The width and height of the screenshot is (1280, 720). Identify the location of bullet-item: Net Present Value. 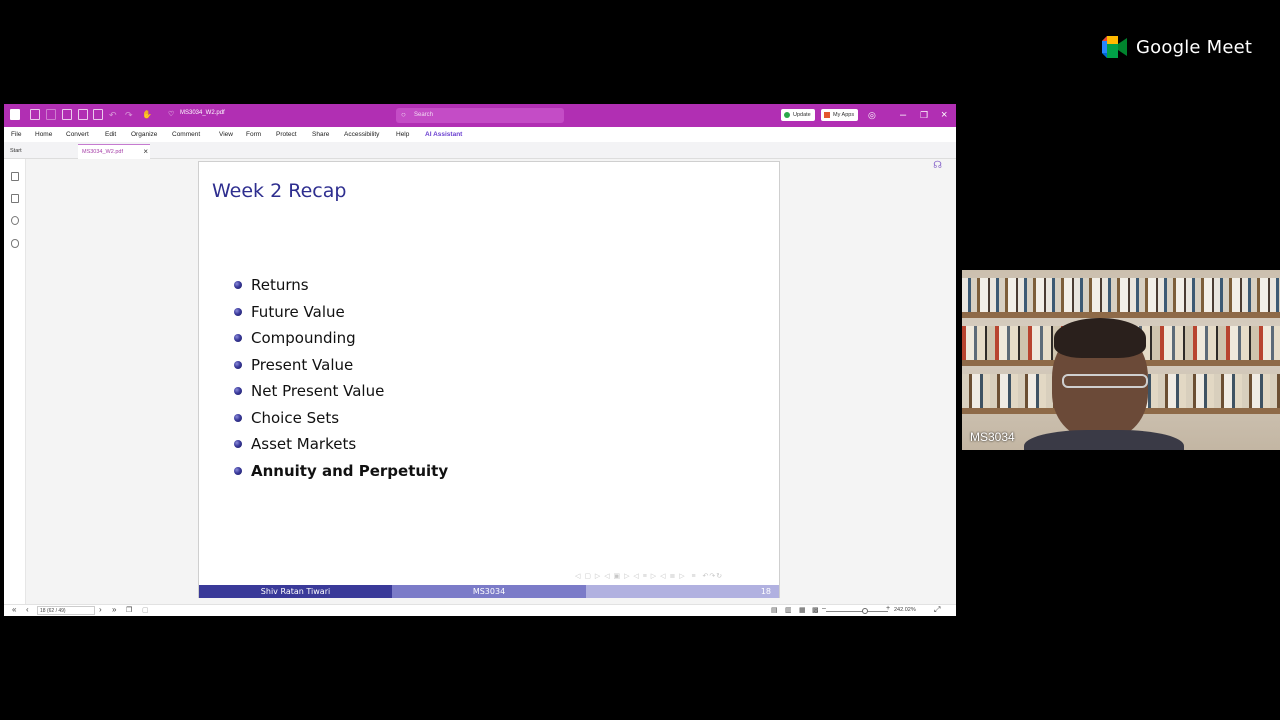
(341, 391).